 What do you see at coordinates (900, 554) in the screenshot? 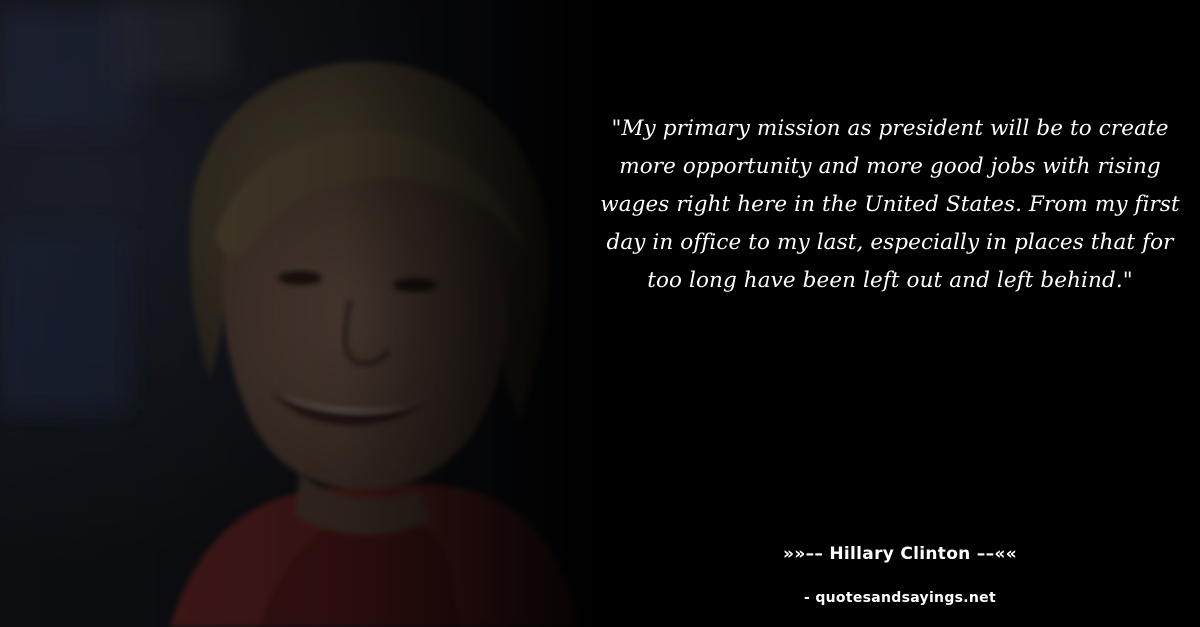
I see `author-attribution: »»–– Hillary Clinton ––««` at bounding box center [900, 554].